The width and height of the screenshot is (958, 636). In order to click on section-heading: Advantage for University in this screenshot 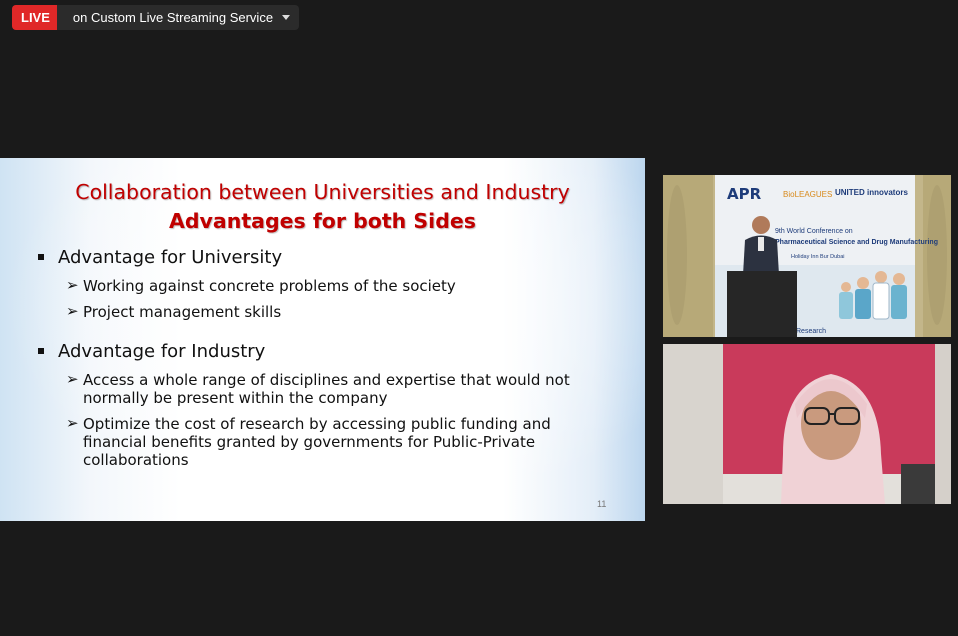, I will do `click(170, 257)`.